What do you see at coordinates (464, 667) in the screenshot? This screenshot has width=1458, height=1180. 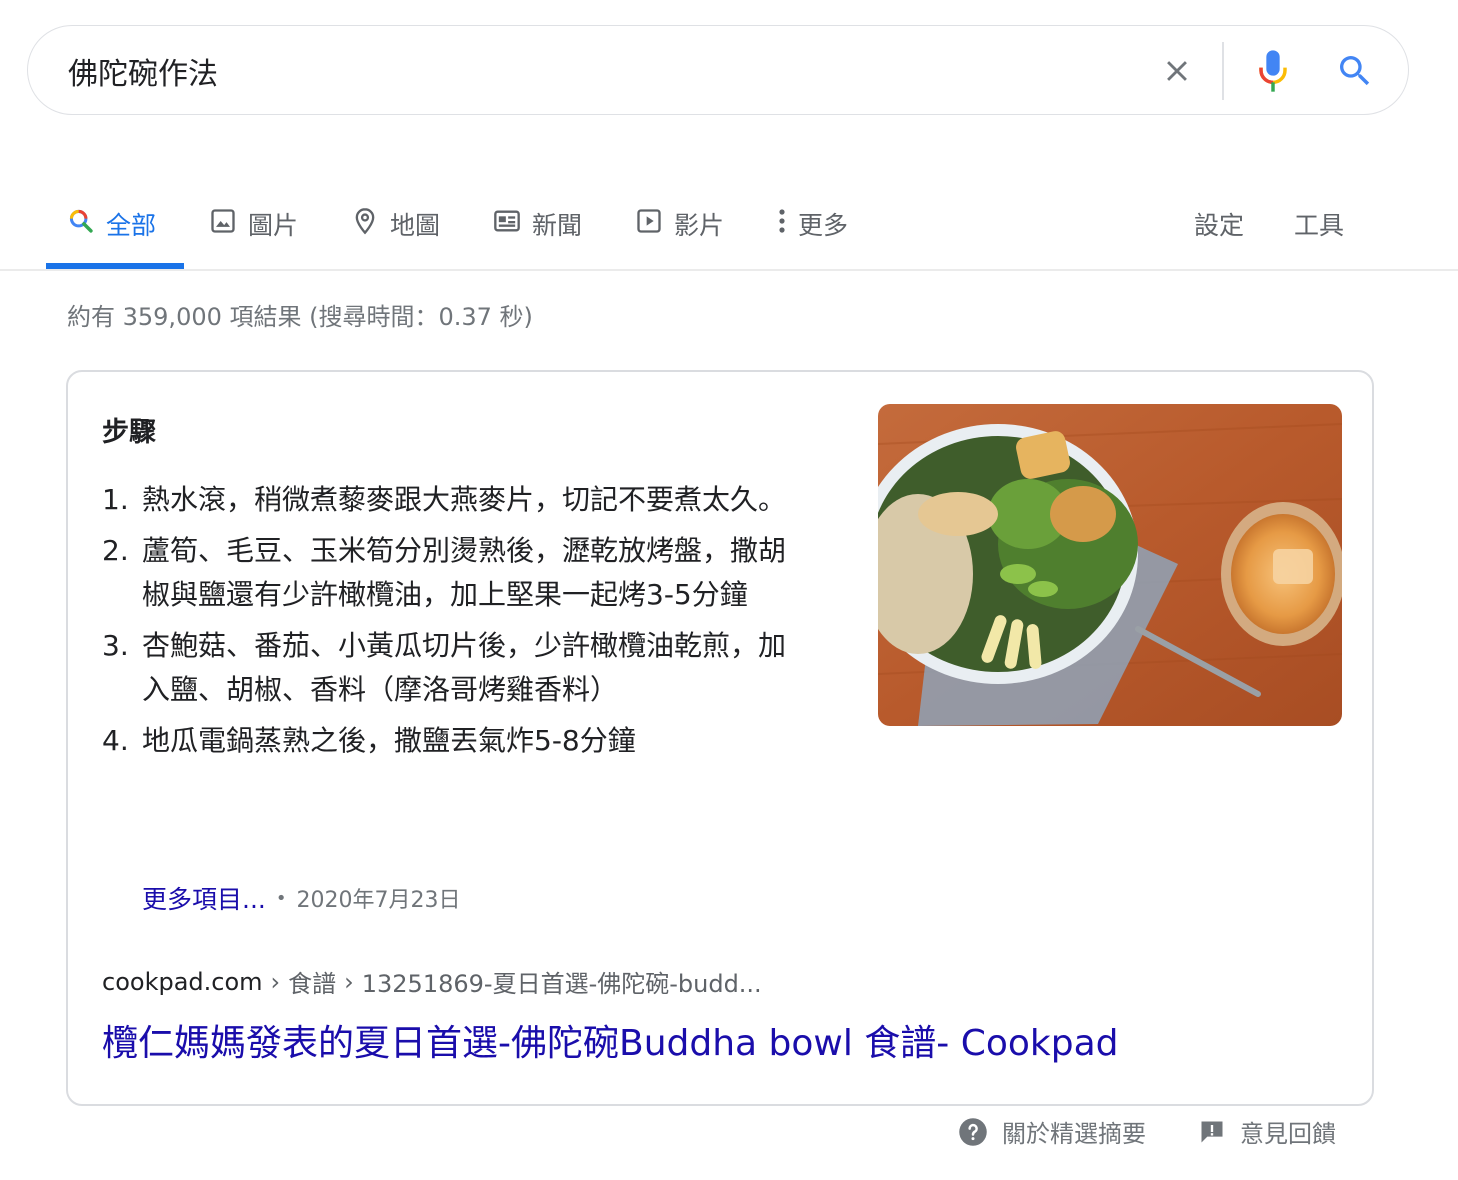 I see `step-text: 杏鮑菇、番茄、小黃瓜切片後，少許橄欖油乾煎，加入鹽、胡椒、香料（摩洛哥烤雞香料）` at bounding box center [464, 667].